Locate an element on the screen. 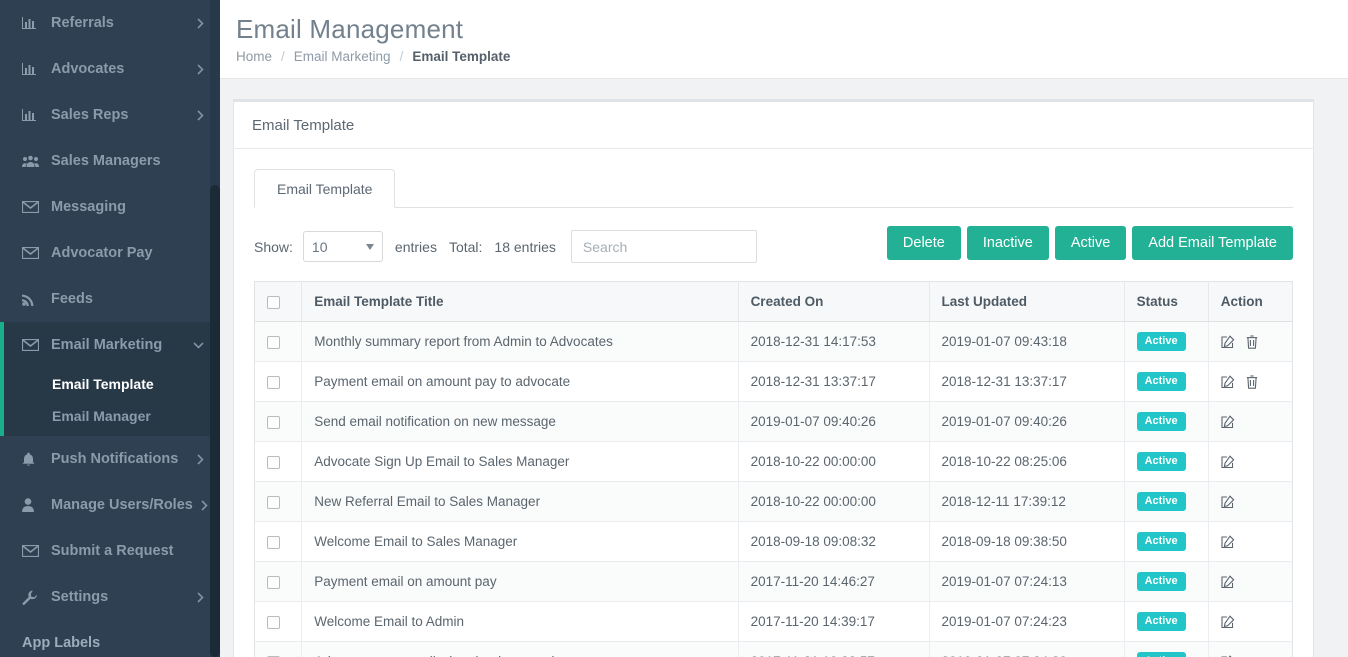 The width and height of the screenshot is (1348, 657). cell-title: Send email notification on new message is located at coordinates (520, 421).